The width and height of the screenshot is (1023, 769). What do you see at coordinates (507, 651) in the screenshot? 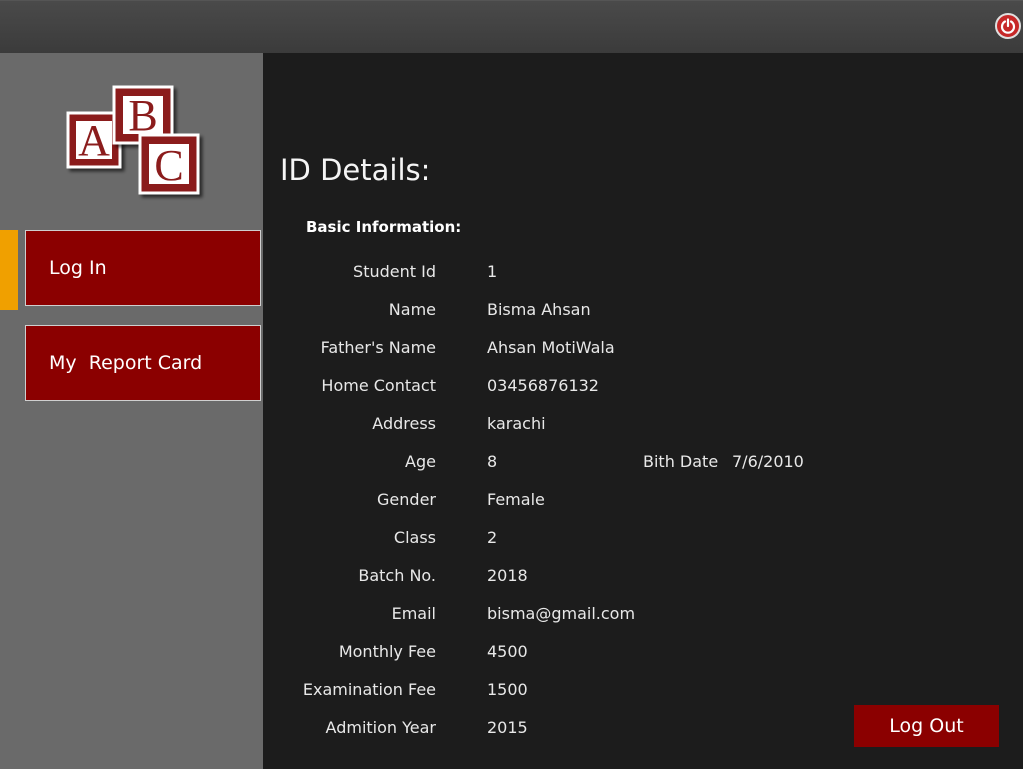
I see `monthly-fee-value: 4500` at bounding box center [507, 651].